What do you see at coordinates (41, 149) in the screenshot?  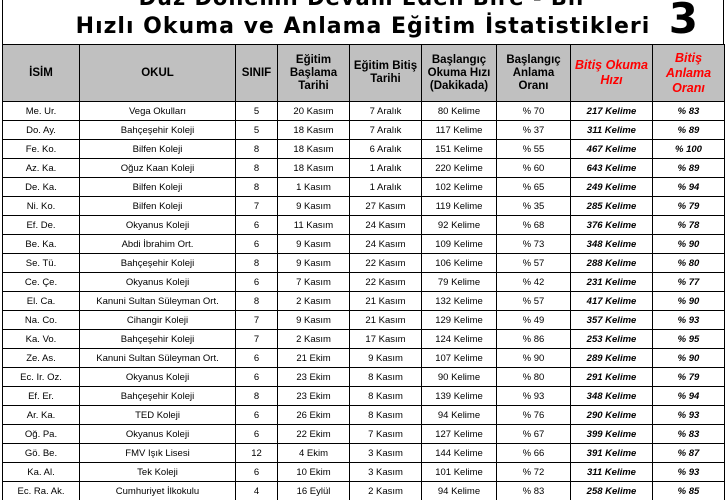 I see `cell-name: Fe. Ko.` at bounding box center [41, 149].